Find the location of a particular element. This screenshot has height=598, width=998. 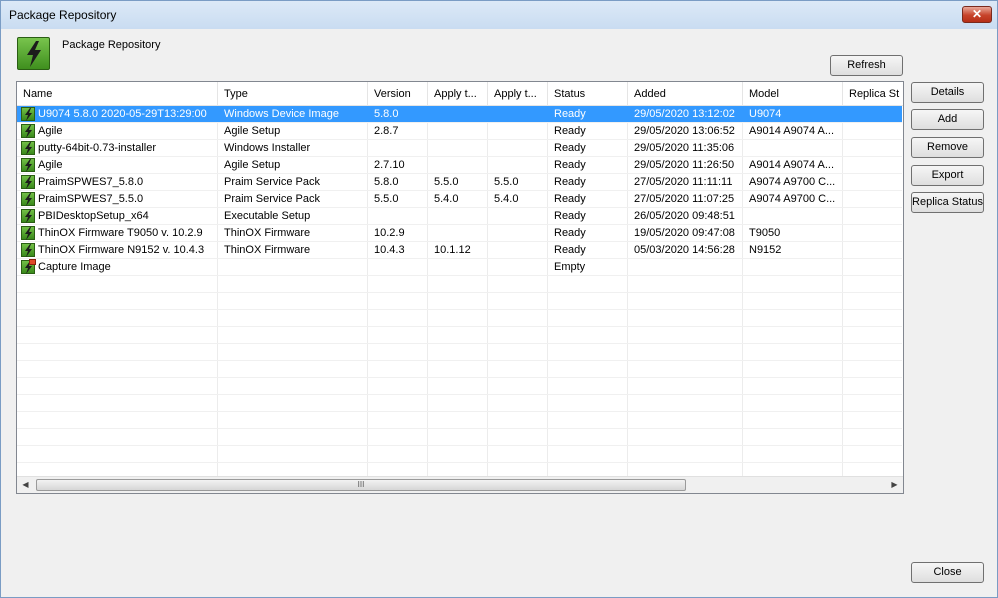

scrollbar-thumb: III is located at coordinates (361, 485).